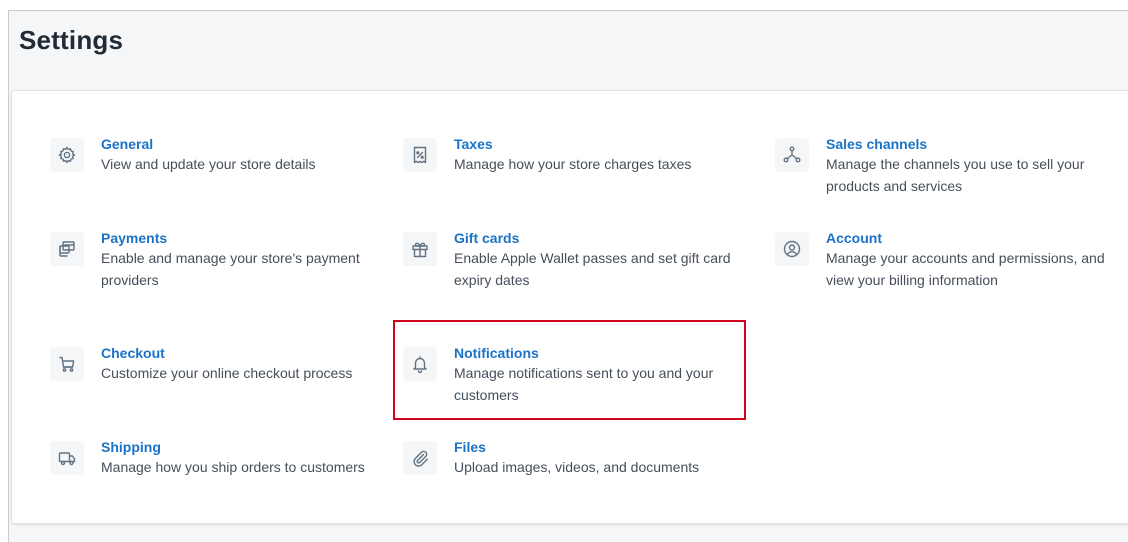  I want to click on setting-title: Gift cards, so click(593, 238).